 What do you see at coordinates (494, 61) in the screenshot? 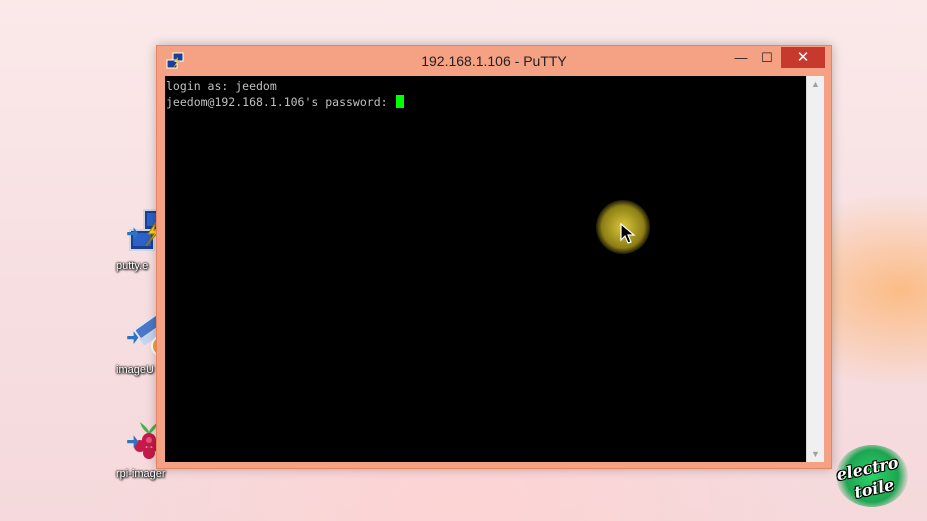
I see `title-bar: 192.168.1.106 - PuTTY — ☐ ✕` at bounding box center [494, 61].